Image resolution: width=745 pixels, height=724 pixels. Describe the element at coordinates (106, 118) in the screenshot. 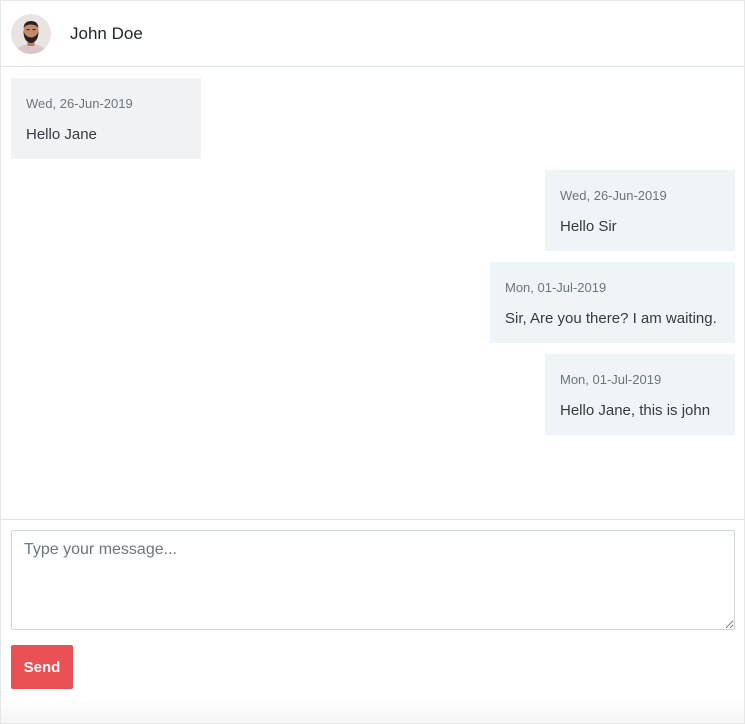

I see `message-bubble: Wed, 26-Jun-2019 Hello Jane` at that location.